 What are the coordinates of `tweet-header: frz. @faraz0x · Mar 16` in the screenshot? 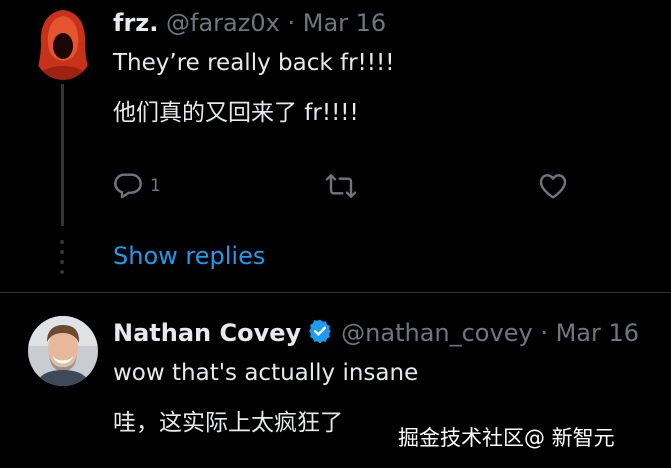 It's located at (249, 23).